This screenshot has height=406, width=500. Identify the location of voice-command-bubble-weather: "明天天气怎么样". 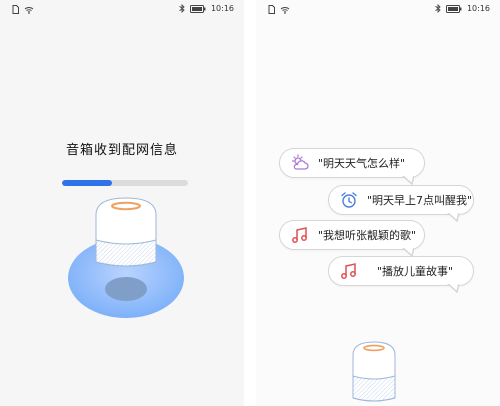
(352, 166).